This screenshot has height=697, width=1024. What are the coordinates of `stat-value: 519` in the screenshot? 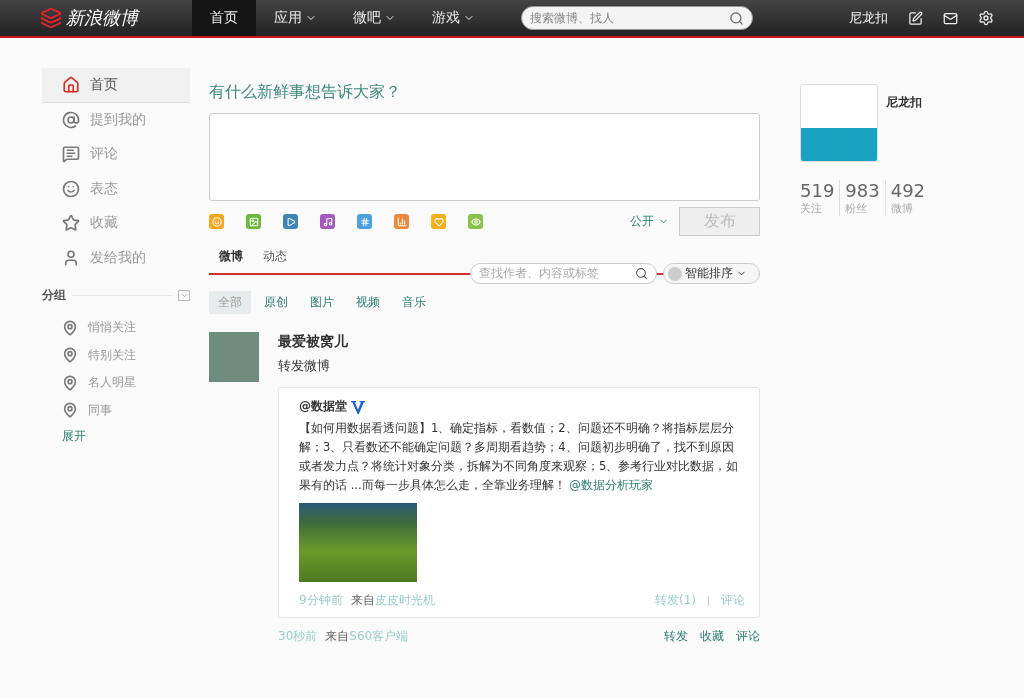 It's located at (817, 190).